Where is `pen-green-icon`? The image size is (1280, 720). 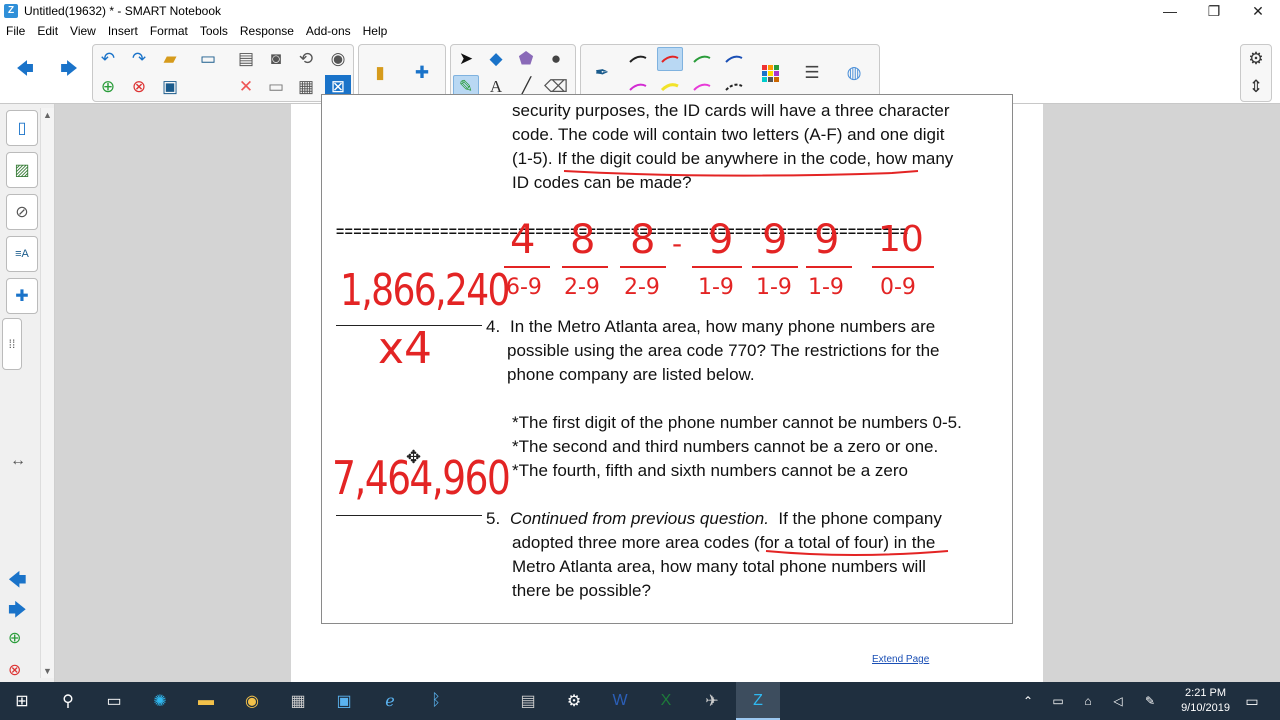
pen-green-icon is located at coordinates (702, 59).